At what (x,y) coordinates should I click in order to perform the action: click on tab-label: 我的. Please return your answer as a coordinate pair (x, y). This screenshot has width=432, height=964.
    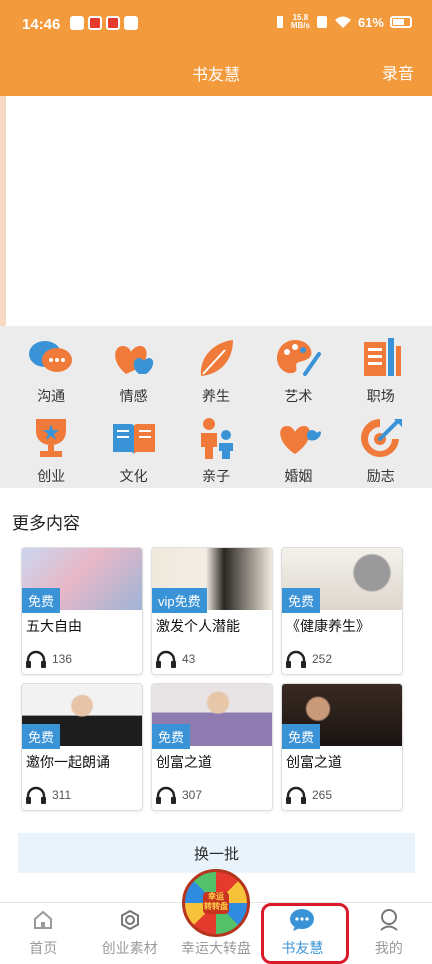
    Looking at the image, I should click on (388, 948).